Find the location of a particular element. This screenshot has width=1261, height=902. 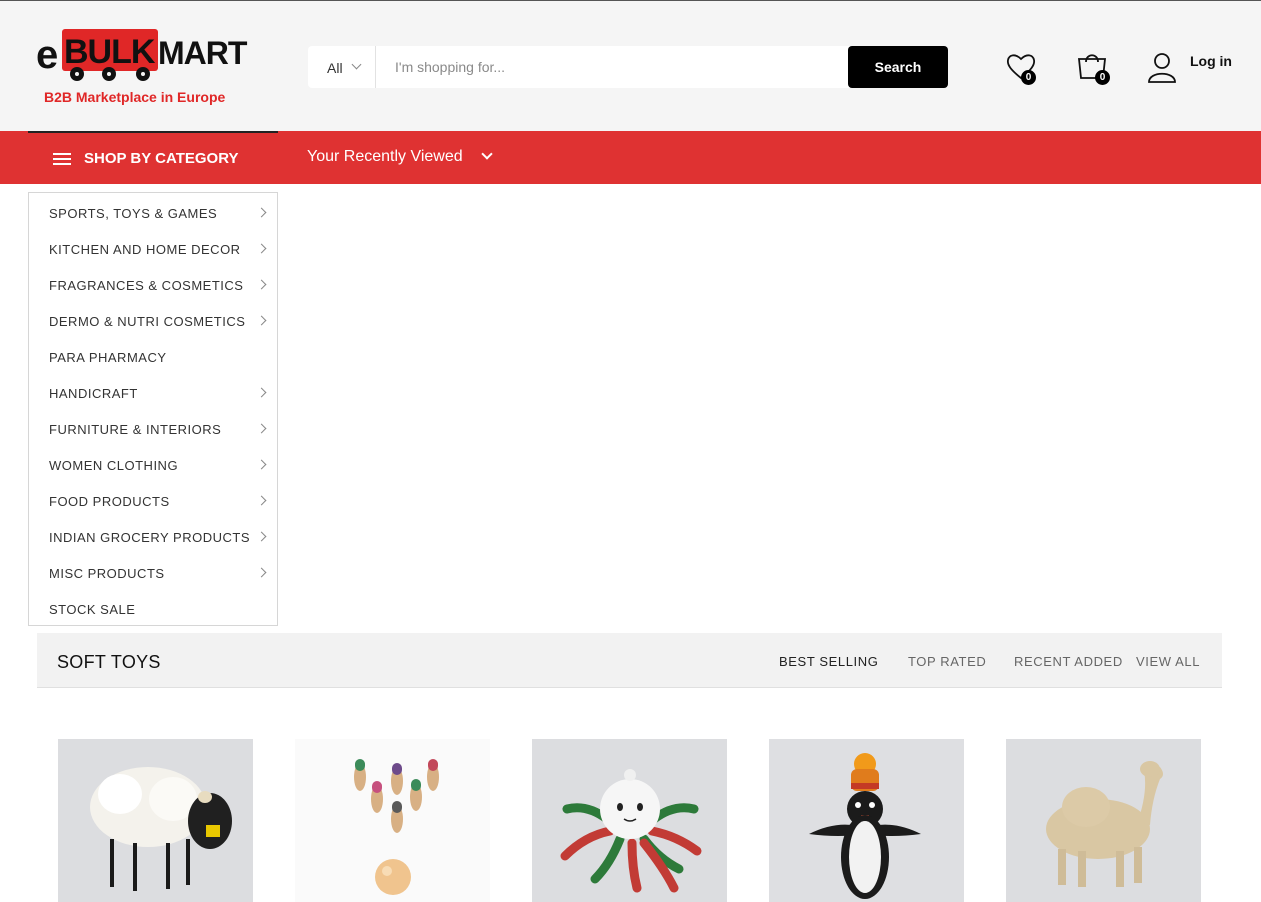

logo-letter-e: e is located at coordinates (47, 55).